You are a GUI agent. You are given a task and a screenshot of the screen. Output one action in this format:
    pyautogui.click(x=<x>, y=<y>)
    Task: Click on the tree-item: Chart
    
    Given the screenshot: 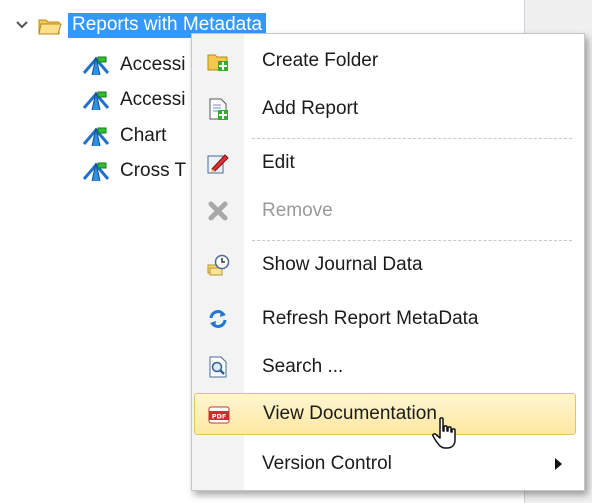 What is the action you would take?
    pyautogui.click(x=124, y=136)
    